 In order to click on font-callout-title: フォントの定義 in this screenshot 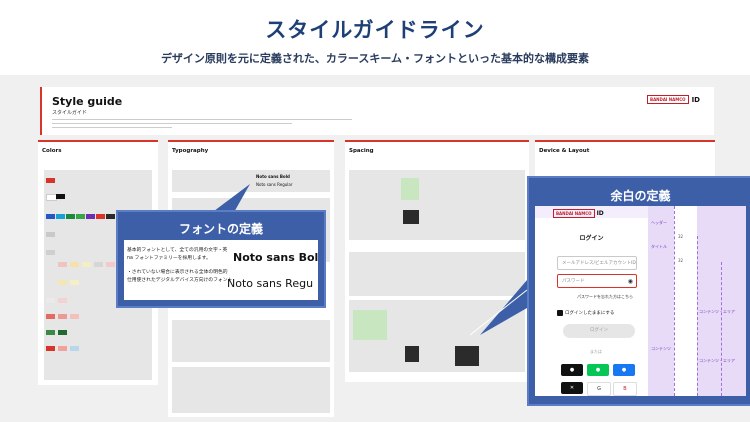, I will do `click(220, 229)`.